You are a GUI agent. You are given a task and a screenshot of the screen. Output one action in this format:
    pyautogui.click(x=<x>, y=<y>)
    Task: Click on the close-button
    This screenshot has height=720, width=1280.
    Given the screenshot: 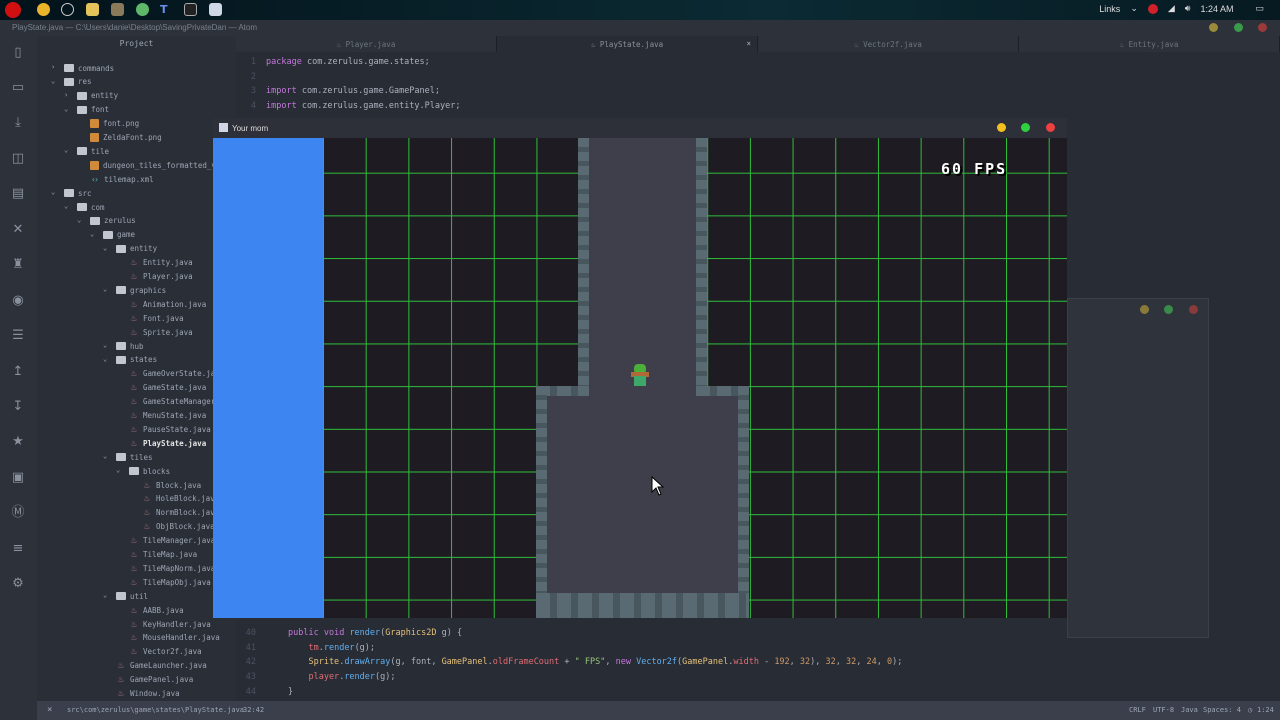 What is the action you would take?
    pyautogui.click(x=1262, y=27)
    